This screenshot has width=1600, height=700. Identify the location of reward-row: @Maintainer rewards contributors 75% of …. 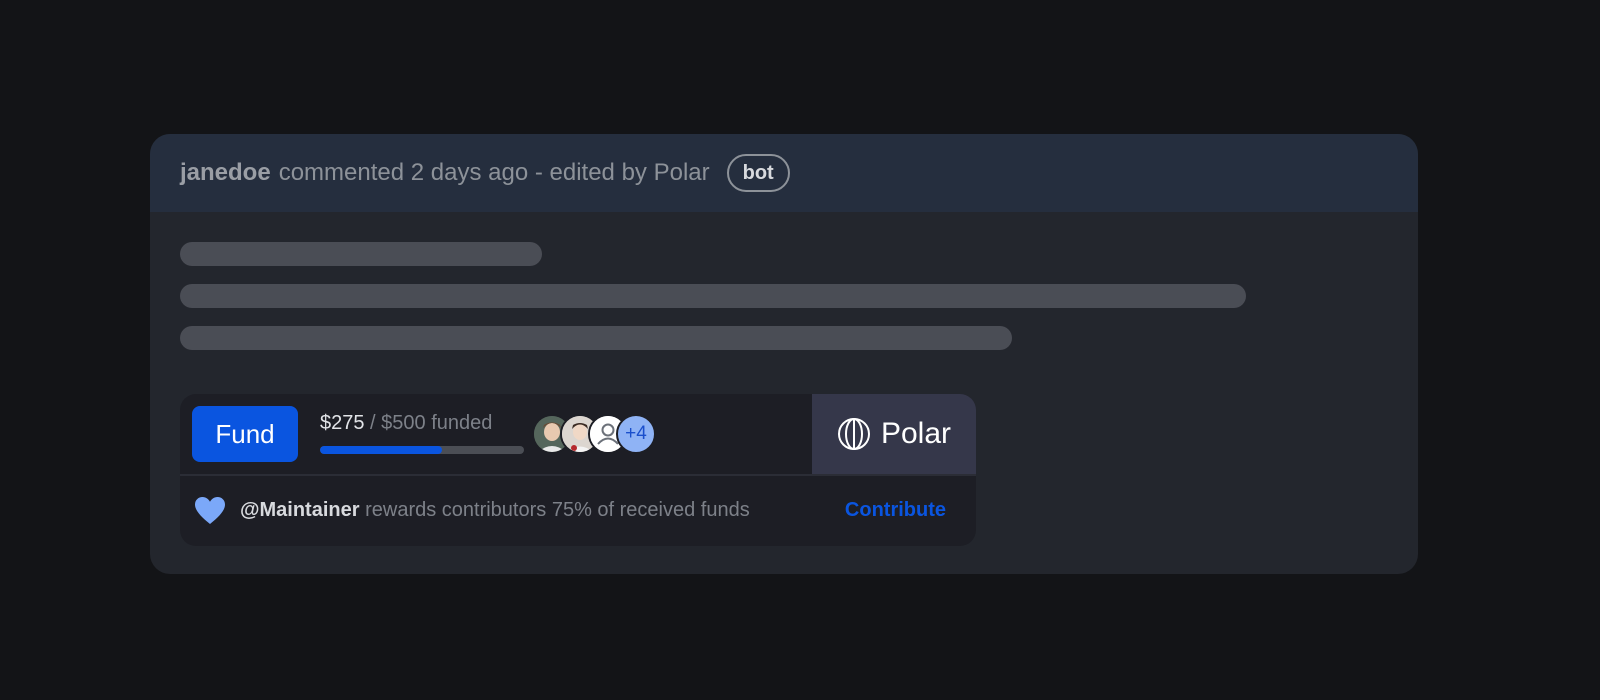
(578, 511).